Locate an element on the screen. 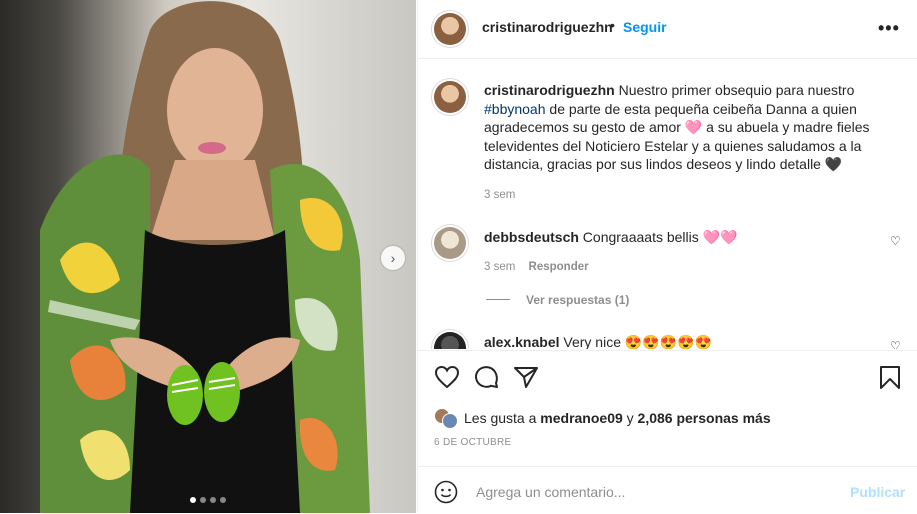 This screenshot has height=514, width=917. likes-user: medranoe09 is located at coordinates (581, 418).